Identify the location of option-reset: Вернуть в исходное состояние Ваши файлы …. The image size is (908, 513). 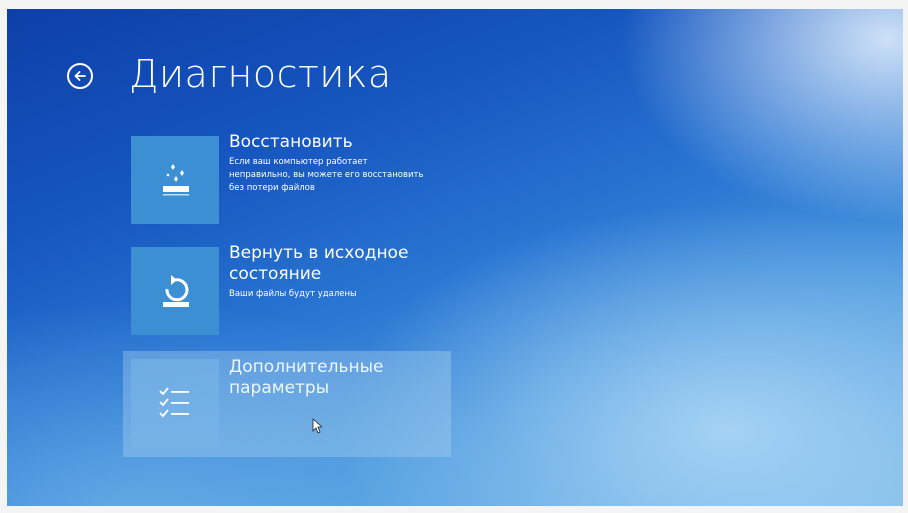
(291, 289).